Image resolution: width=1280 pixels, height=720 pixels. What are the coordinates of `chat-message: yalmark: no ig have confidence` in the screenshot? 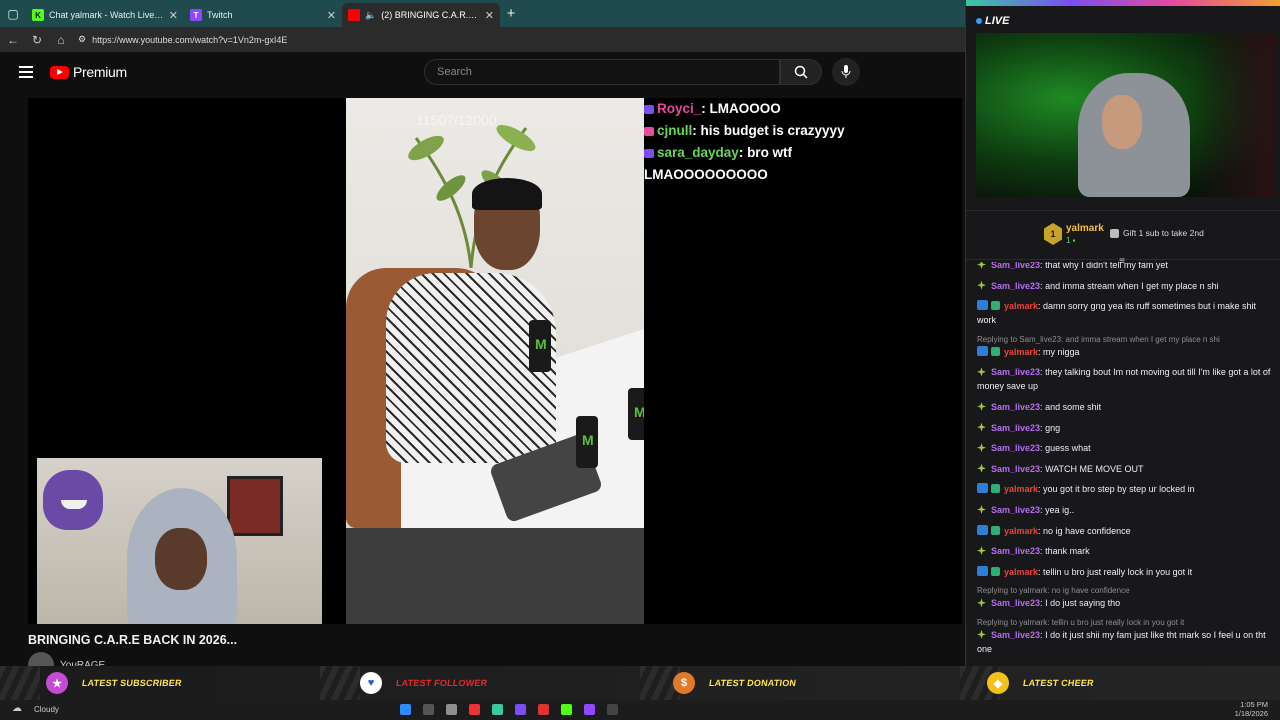 It's located at (1124, 531).